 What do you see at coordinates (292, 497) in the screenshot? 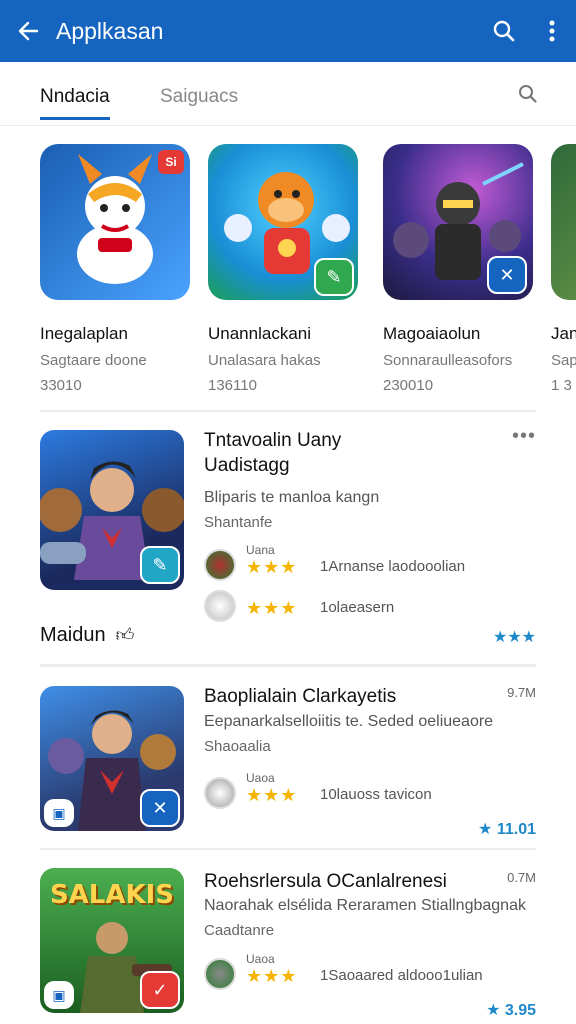
I see `list-description: Bliparis te manloa kangn` at bounding box center [292, 497].